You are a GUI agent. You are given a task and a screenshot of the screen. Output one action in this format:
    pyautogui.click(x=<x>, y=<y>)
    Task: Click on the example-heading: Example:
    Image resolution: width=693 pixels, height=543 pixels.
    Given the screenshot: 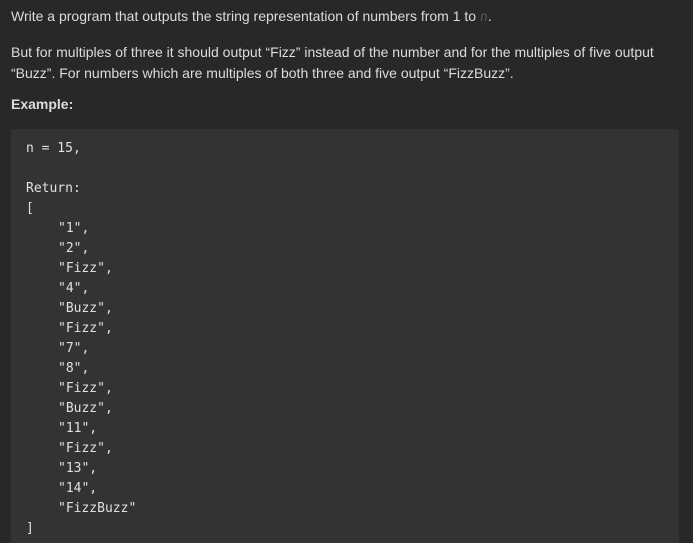 What is the action you would take?
    pyautogui.click(x=42, y=104)
    